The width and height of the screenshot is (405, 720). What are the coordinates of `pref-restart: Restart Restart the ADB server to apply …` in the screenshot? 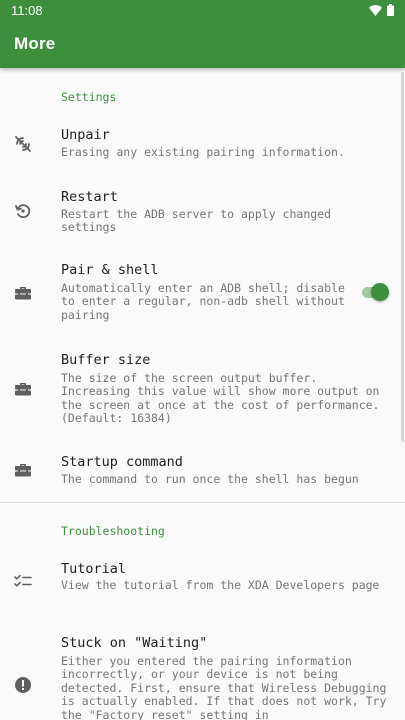 It's located at (202, 217).